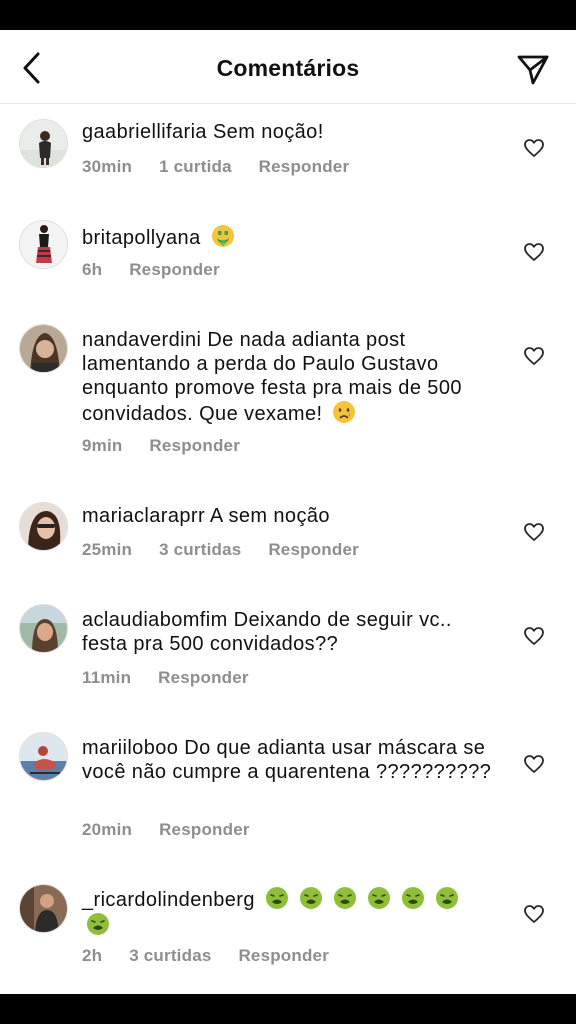 The height and width of the screenshot is (1024, 576). What do you see at coordinates (269, 516) in the screenshot?
I see `comment-text: A sem noção` at bounding box center [269, 516].